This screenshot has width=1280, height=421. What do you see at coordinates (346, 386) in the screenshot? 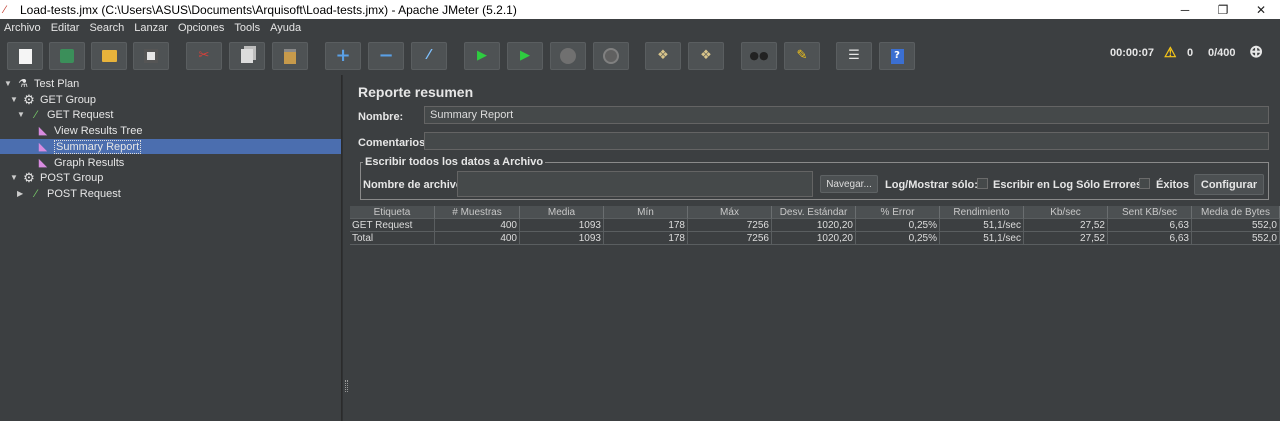
I see `divider-grip` at bounding box center [346, 386].